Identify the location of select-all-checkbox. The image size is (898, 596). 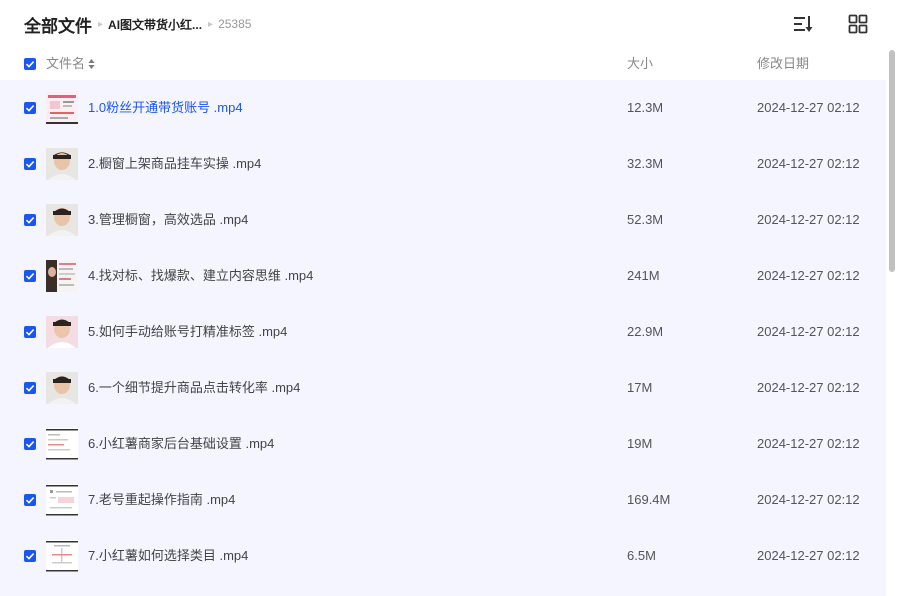
(30, 64).